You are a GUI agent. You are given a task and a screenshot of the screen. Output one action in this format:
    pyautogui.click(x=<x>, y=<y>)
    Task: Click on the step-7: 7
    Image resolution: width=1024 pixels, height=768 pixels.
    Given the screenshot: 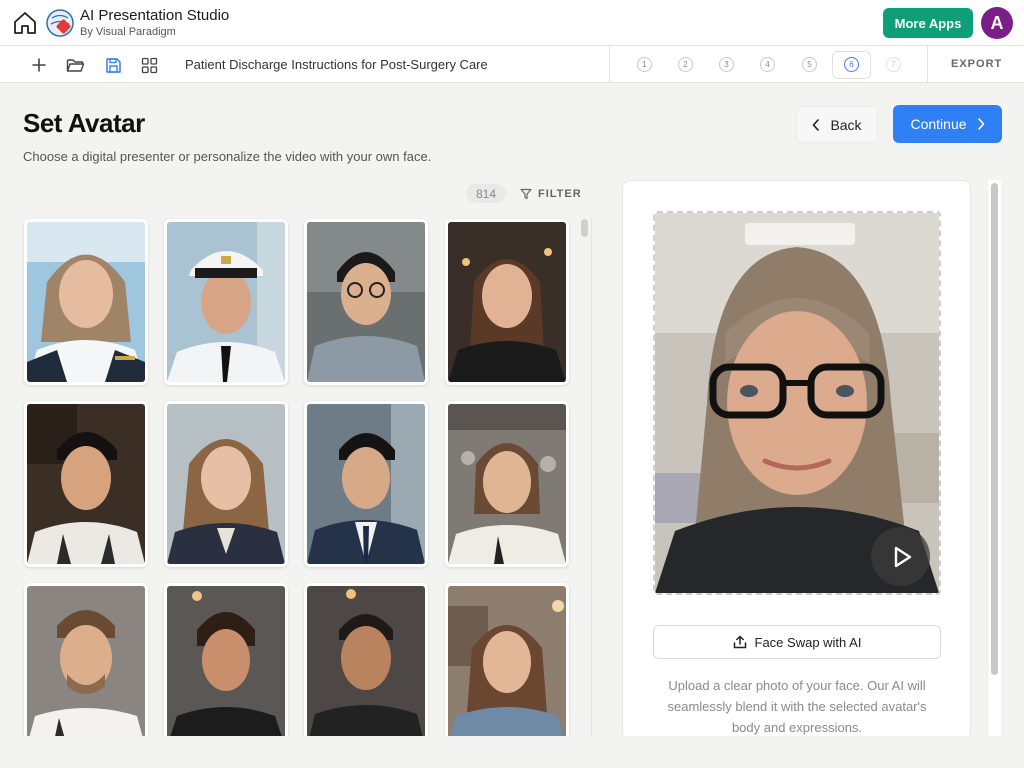 What is the action you would take?
    pyautogui.click(x=893, y=64)
    